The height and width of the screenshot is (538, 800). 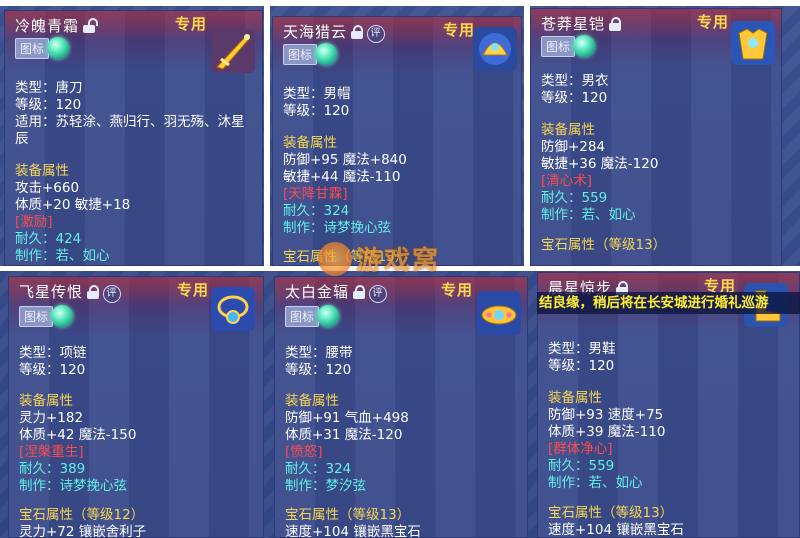 I want to click on attr-line: 防御+91 气血+498, so click(x=347, y=418).